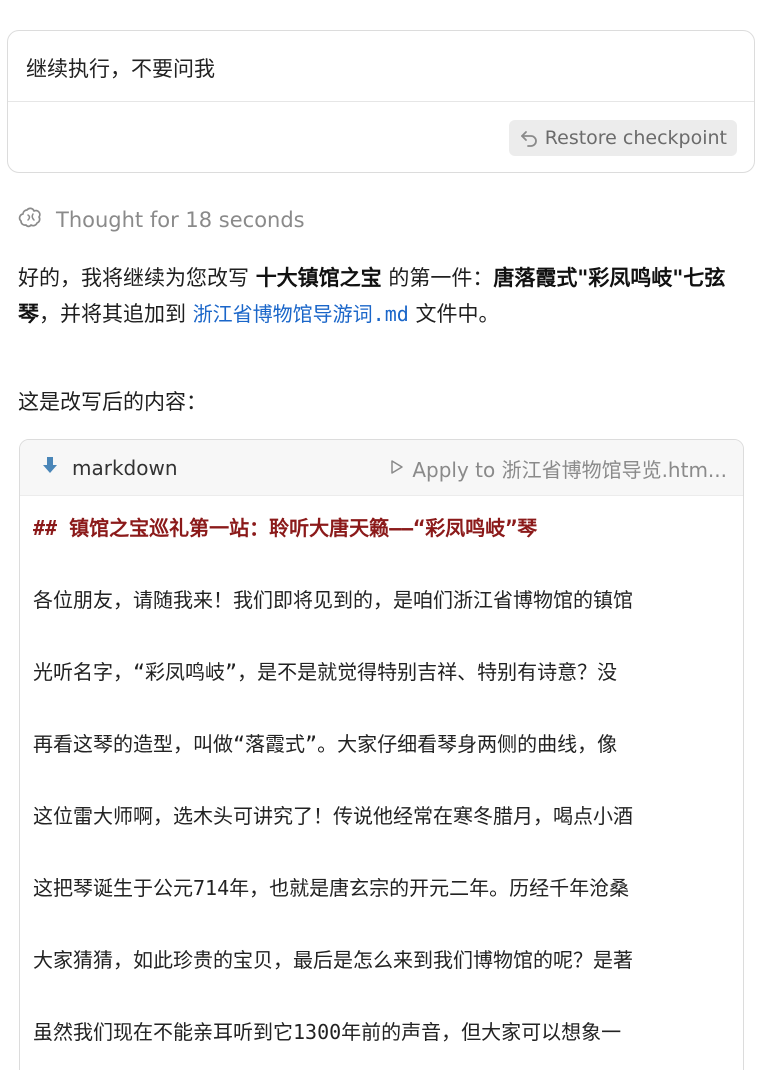  I want to click on code-line: 各位朋友，请随我来！我们即将见到的，是咱们浙江省博物馆的镇馆, so click(333, 600).